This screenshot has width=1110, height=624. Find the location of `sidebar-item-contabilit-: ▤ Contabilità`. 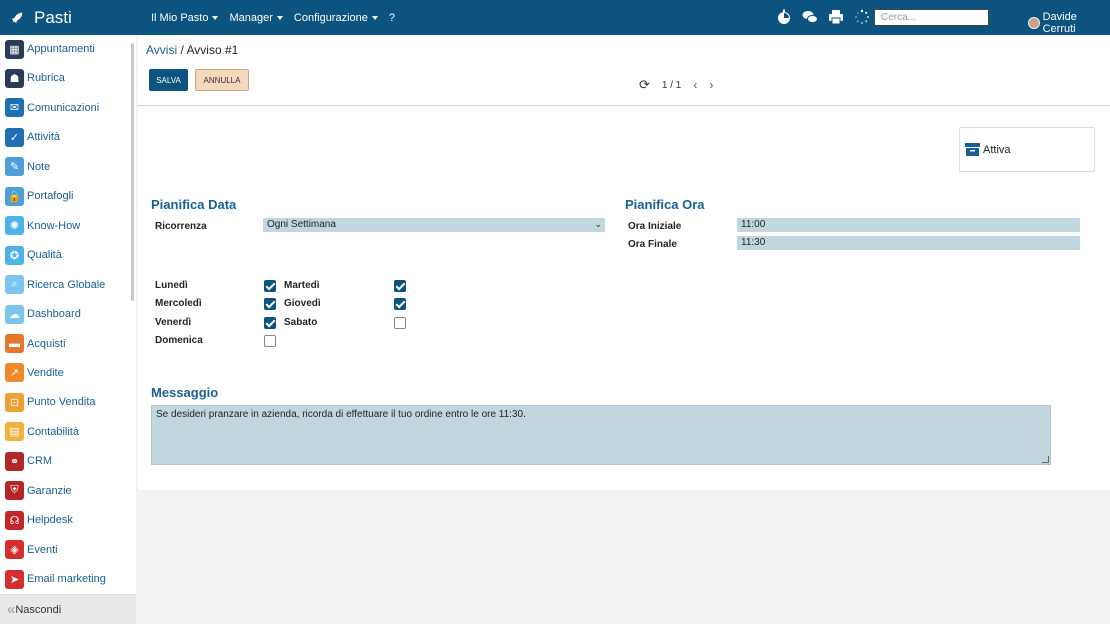

sidebar-item-contabilit-: ▤ Contabilità is located at coordinates (42, 432).